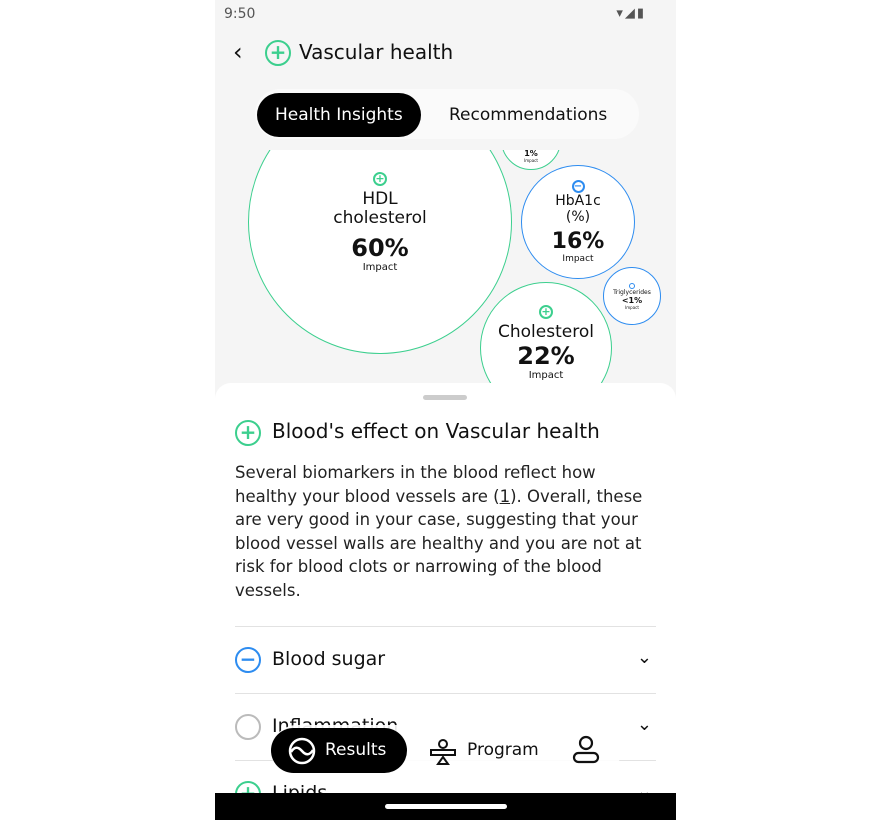  I want to click on bubble-triglycerides: Triglycerides <1% Impact, so click(632, 296).